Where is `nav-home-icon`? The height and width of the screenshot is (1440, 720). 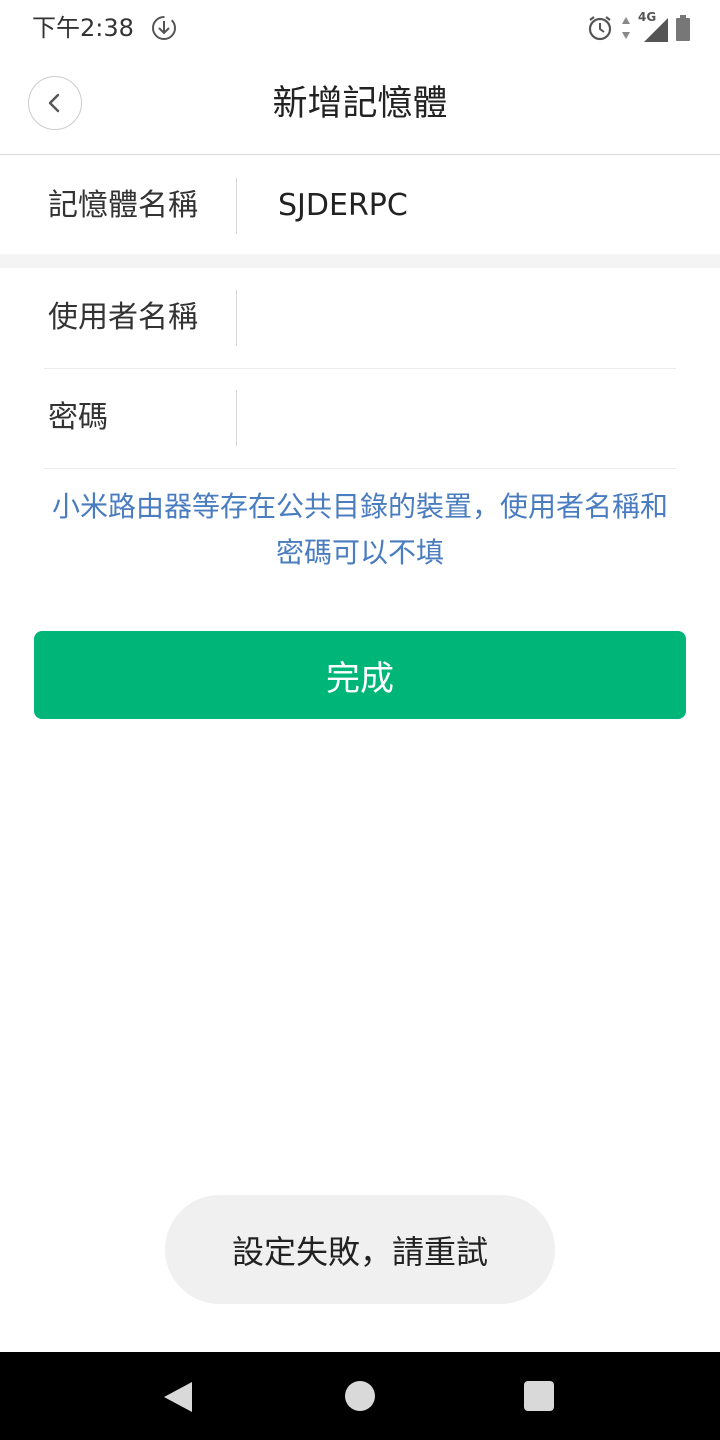 nav-home-icon is located at coordinates (360, 1396).